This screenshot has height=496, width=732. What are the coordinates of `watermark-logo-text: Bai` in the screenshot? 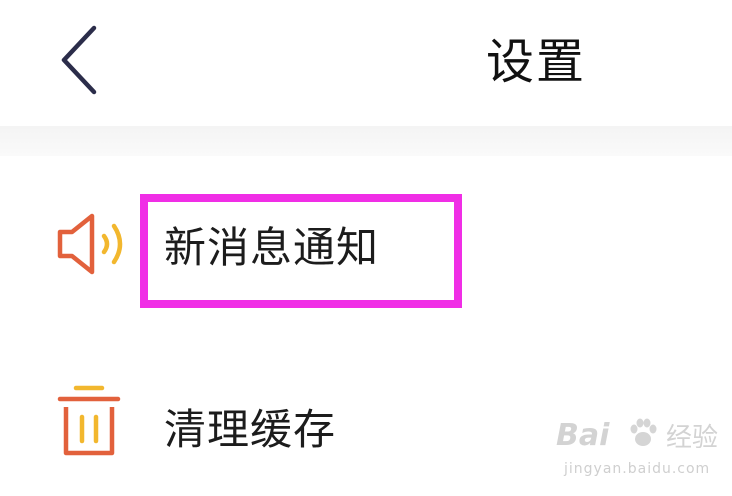 It's located at (583, 435).